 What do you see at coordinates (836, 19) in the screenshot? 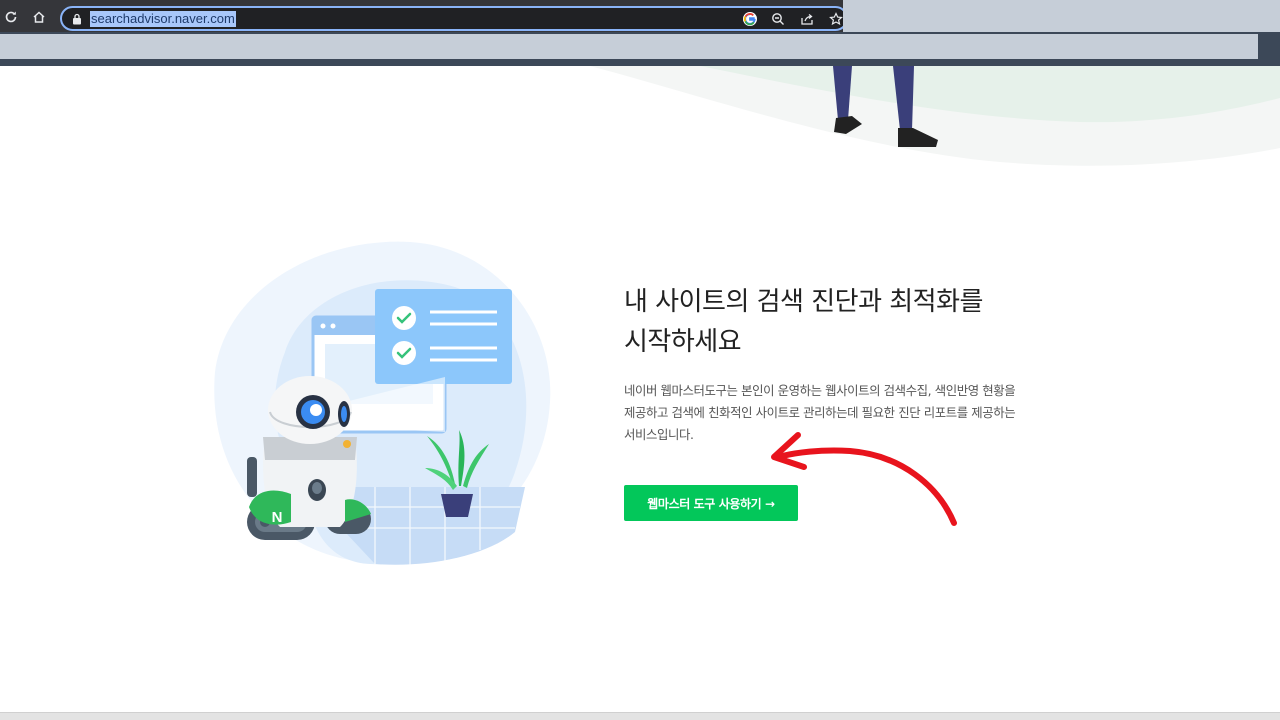
I see `star-icon` at bounding box center [836, 19].